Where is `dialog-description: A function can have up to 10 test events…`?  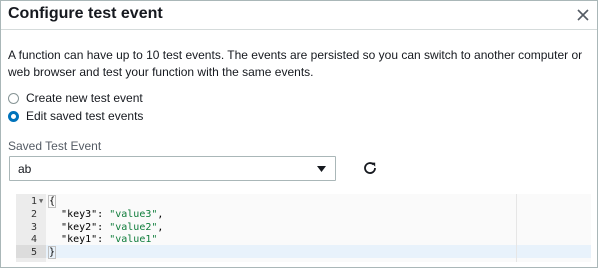
dialog-description: A function can have up to 10 test events… is located at coordinates (295, 63).